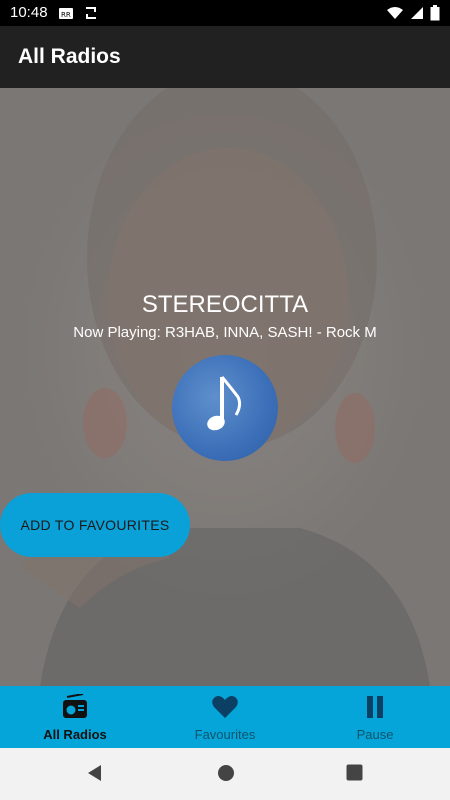  I want to click on back-icon, so click(95, 775).